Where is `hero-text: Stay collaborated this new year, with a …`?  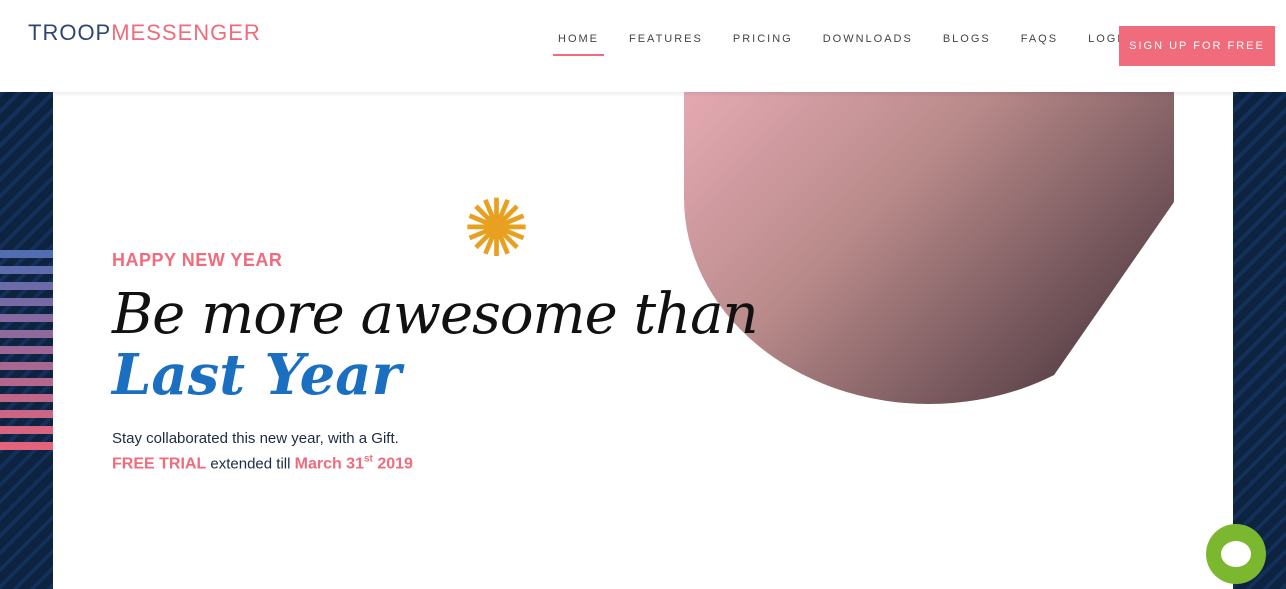
hero-text: Stay collaborated this new year, with a … is located at coordinates (255, 438).